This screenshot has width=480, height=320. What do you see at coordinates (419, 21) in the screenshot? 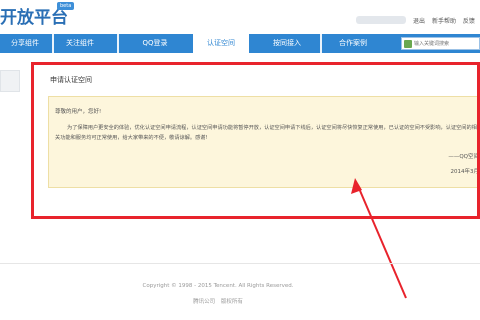
I see `logout-link: 退出` at bounding box center [419, 21].